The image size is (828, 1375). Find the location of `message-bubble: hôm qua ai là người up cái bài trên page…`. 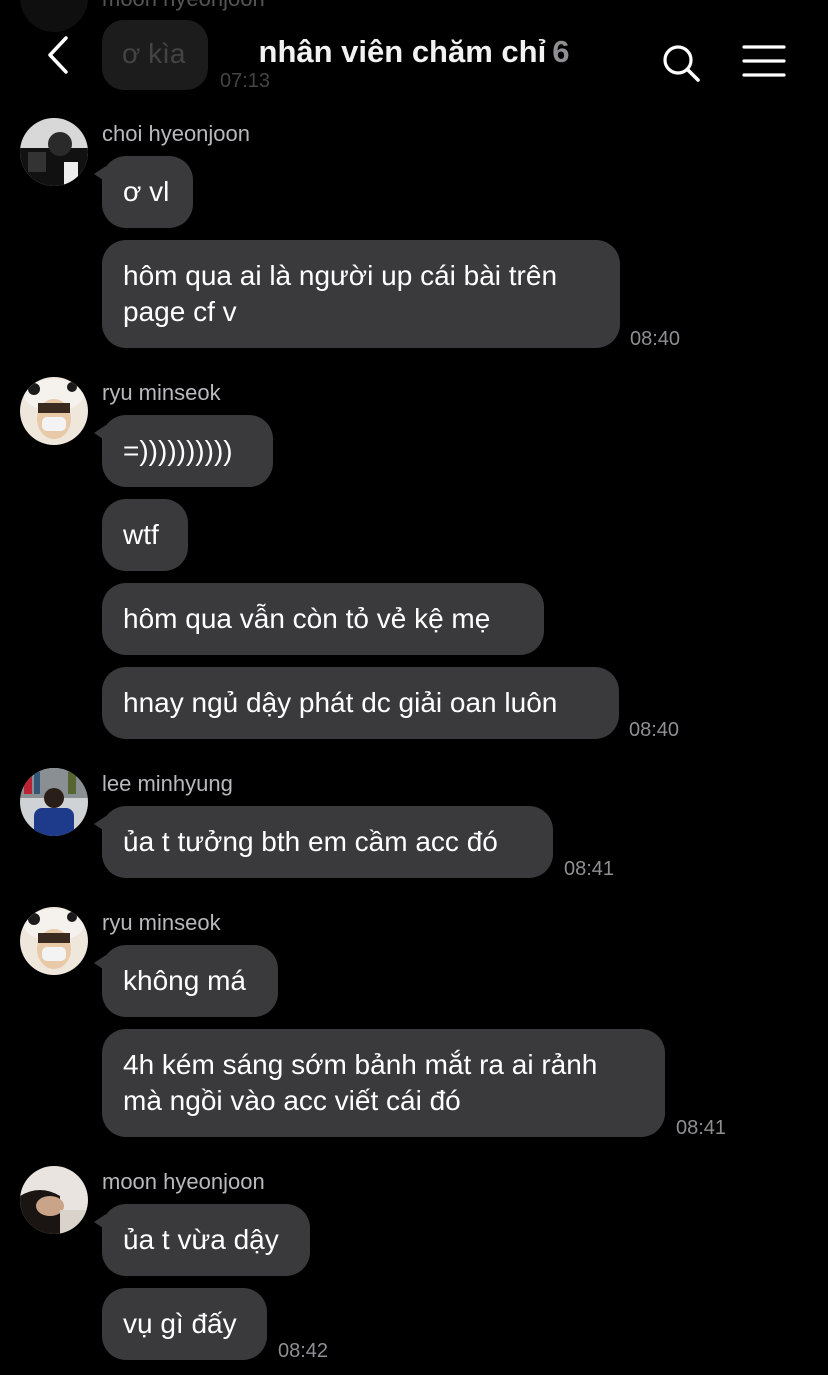

message-bubble: hôm qua ai là người up cái bài trên page… is located at coordinates (361, 294).